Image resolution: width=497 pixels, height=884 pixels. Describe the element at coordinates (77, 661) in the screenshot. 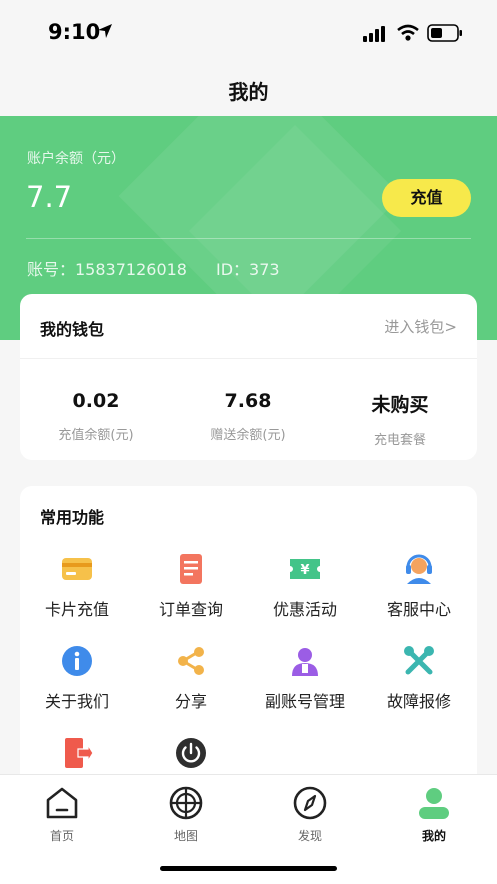

I see `info-icon` at that location.